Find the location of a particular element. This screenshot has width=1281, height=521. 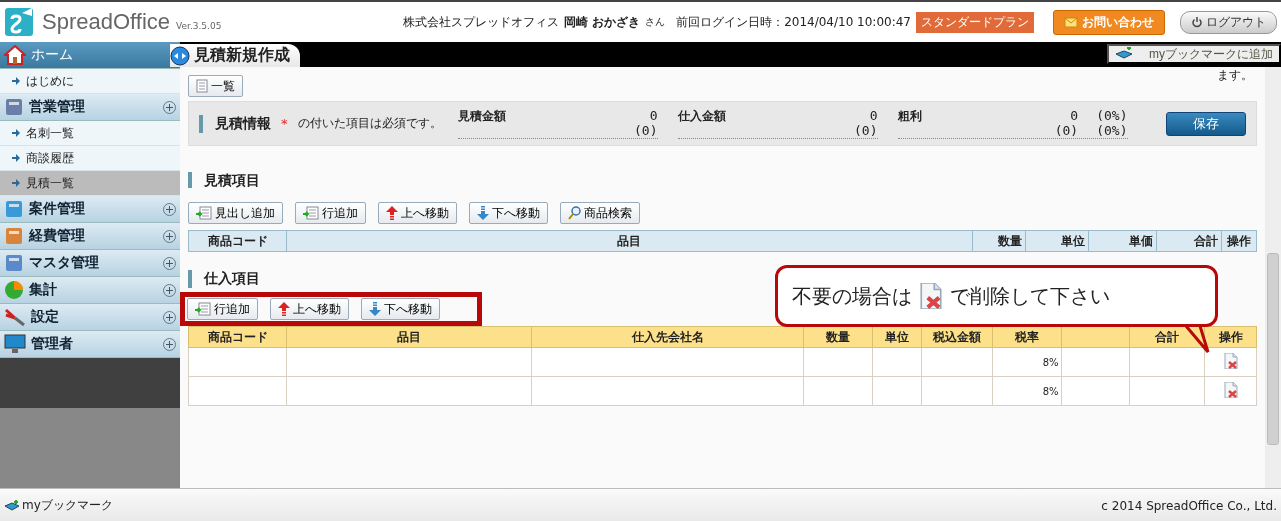

sidebar-link: 見積一覧 is located at coordinates (90, 183).